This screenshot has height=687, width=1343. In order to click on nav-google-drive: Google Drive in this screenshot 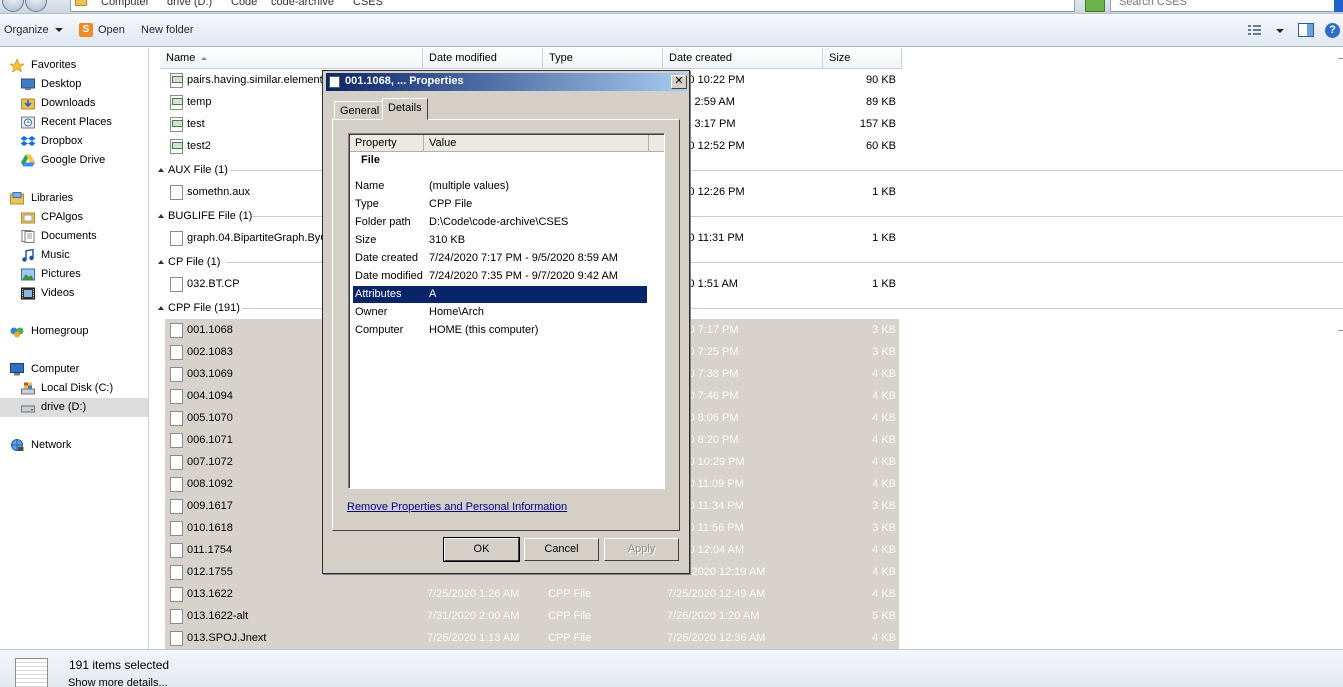, I will do `click(74, 160)`.